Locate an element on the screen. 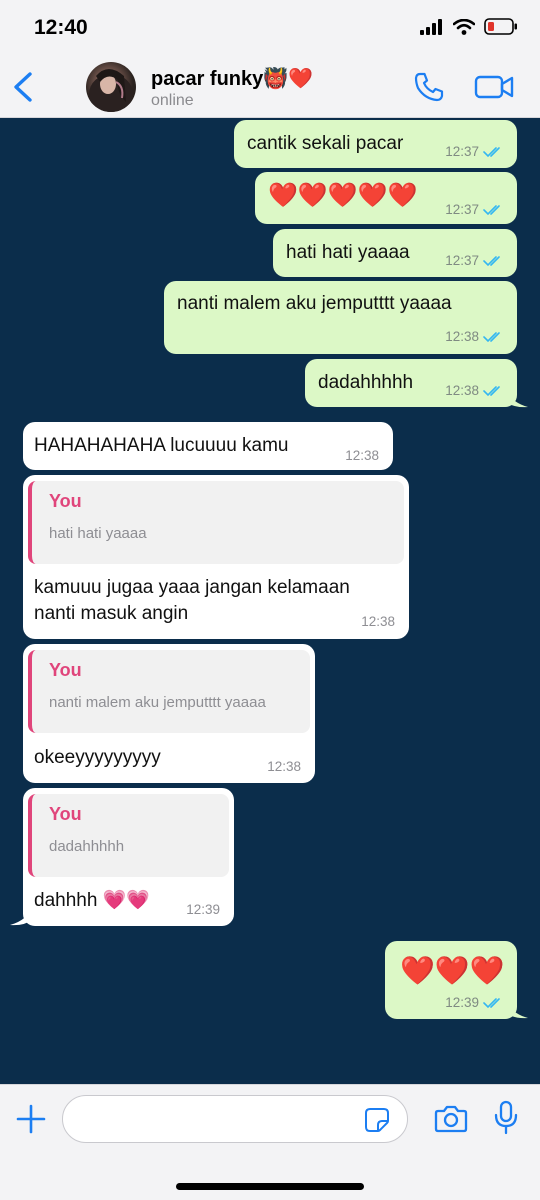 The height and width of the screenshot is (1200, 540). video-camera-icon is located at coordinates (494, 87).